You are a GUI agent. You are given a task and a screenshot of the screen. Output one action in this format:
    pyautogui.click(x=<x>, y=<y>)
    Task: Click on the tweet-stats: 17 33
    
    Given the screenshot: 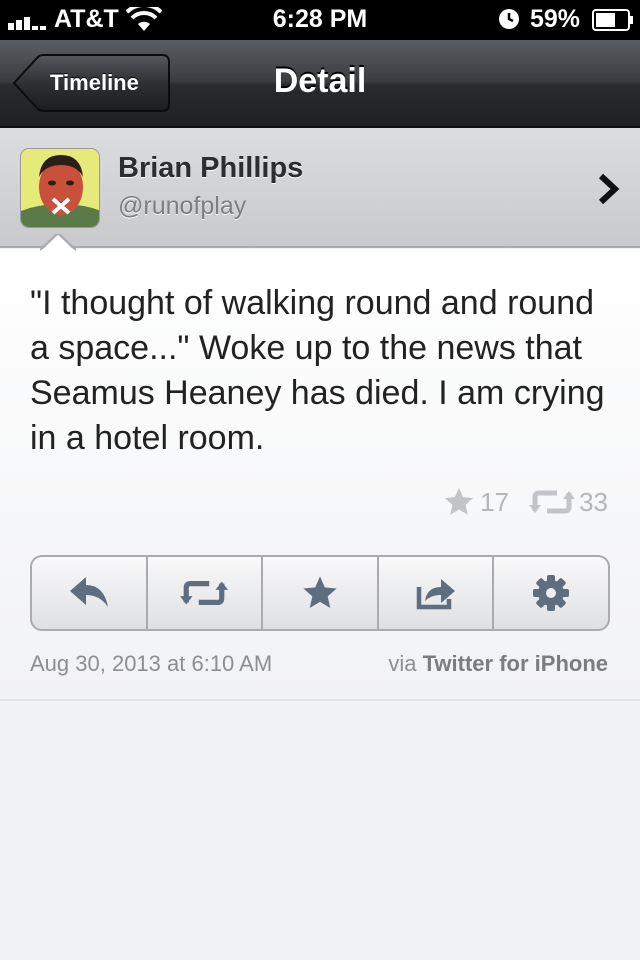 What is the action you would take?
    pyautogui.click(x=525, y=502)
    